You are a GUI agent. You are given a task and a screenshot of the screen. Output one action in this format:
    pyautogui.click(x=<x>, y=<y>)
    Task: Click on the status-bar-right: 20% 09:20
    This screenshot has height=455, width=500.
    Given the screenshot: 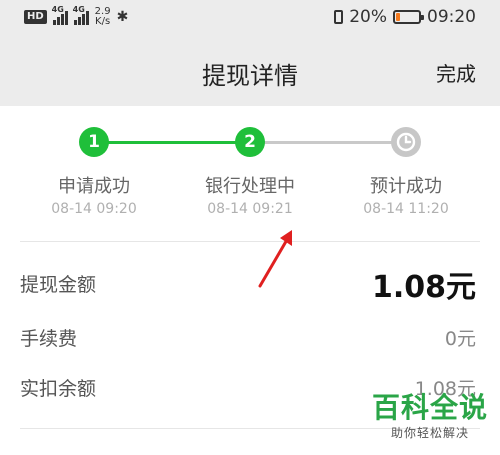 What is the action you would take?
    pyautogui.click(x=405, y=17)
    